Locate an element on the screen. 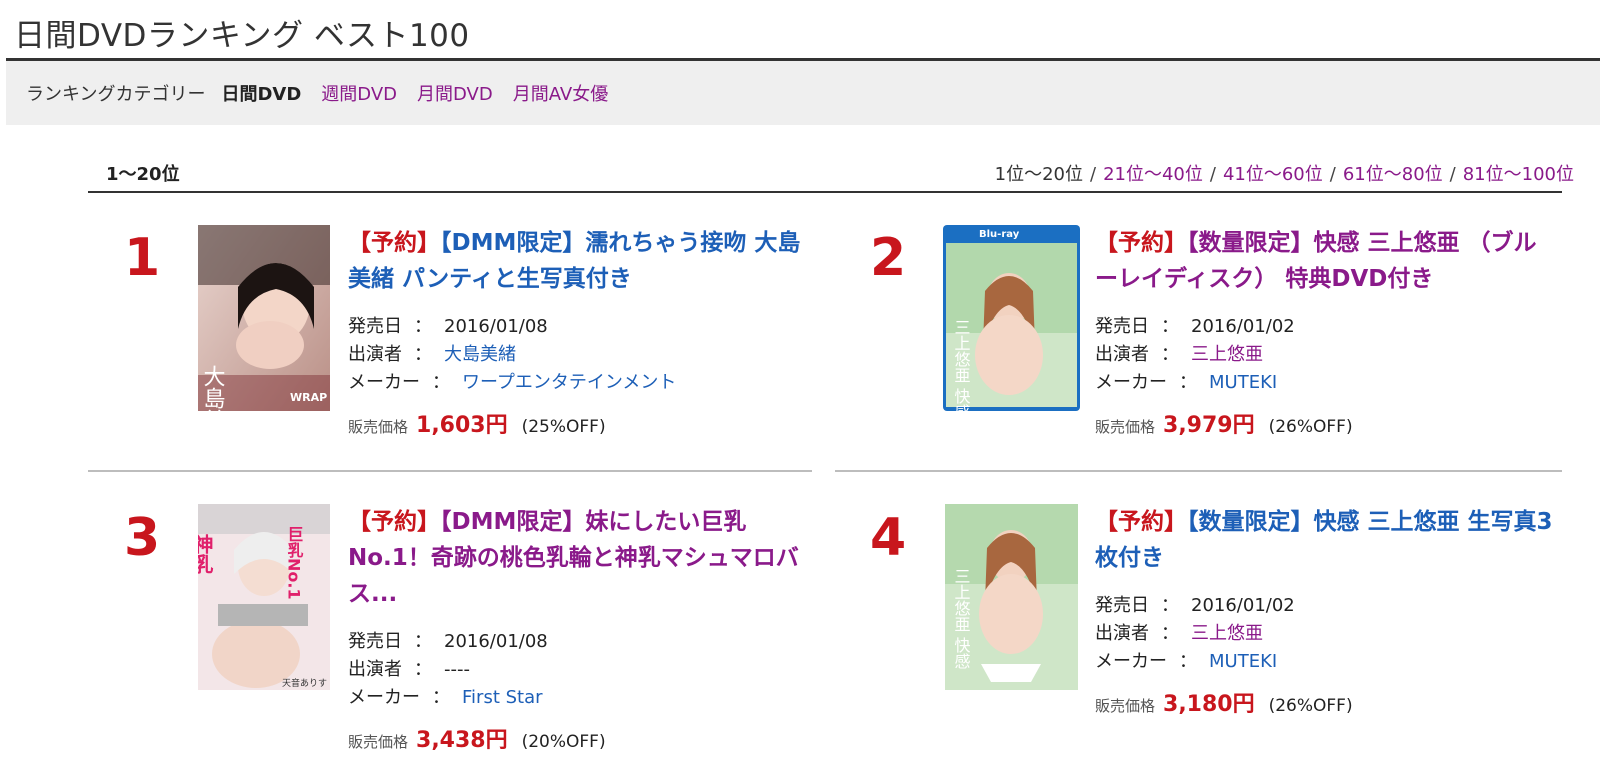 The height and width of the screenshot is (772, 1600). rank-number: 4 is located at coordinates (888, 538).